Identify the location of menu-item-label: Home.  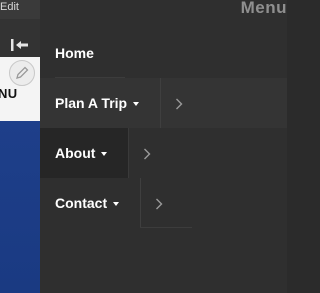
(74, 53).